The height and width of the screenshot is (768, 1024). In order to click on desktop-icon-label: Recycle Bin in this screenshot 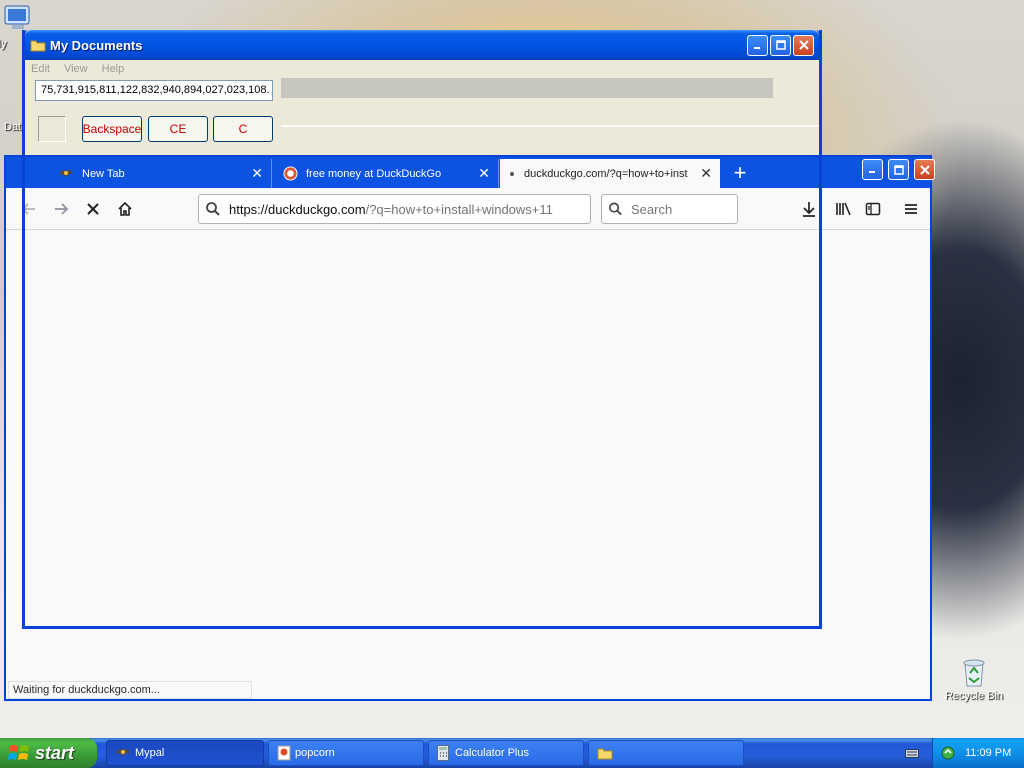, I will do `click(974, 696)`.